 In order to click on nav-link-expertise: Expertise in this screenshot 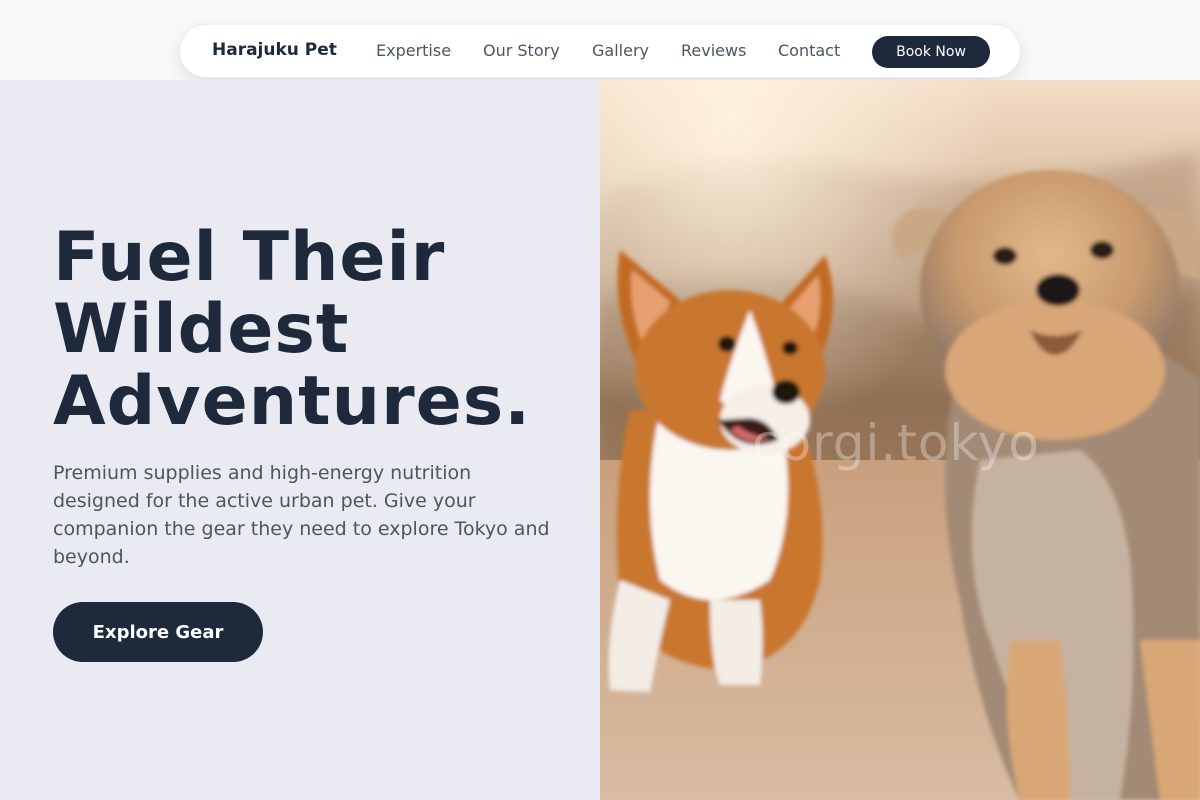, I will do `click(413, 50)`.